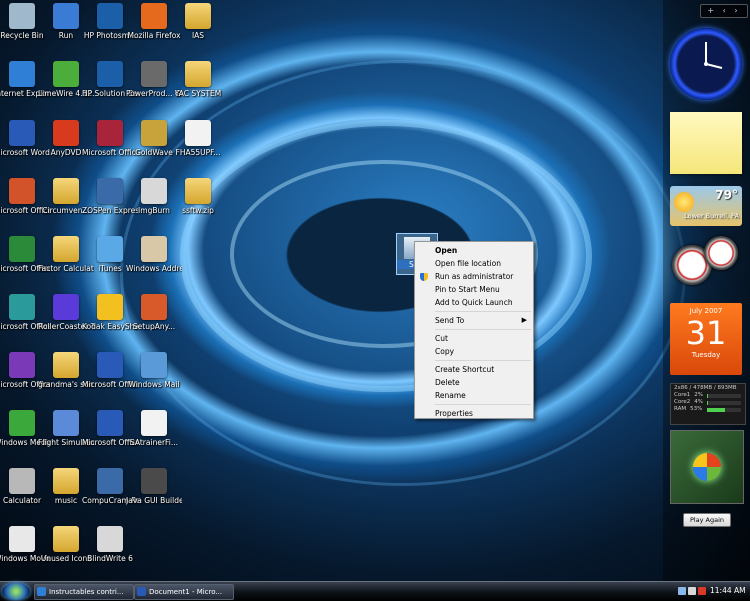  I want to click on menu-item-label: Delete, so click(447, 382).